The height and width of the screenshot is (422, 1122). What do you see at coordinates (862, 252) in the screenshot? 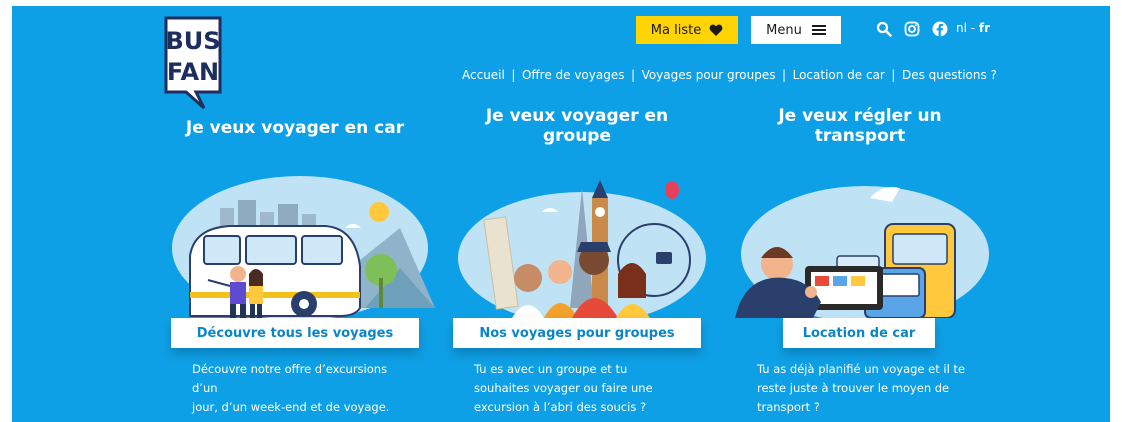
I see `coach-rental-illustration` at bounding box center [862, 252].